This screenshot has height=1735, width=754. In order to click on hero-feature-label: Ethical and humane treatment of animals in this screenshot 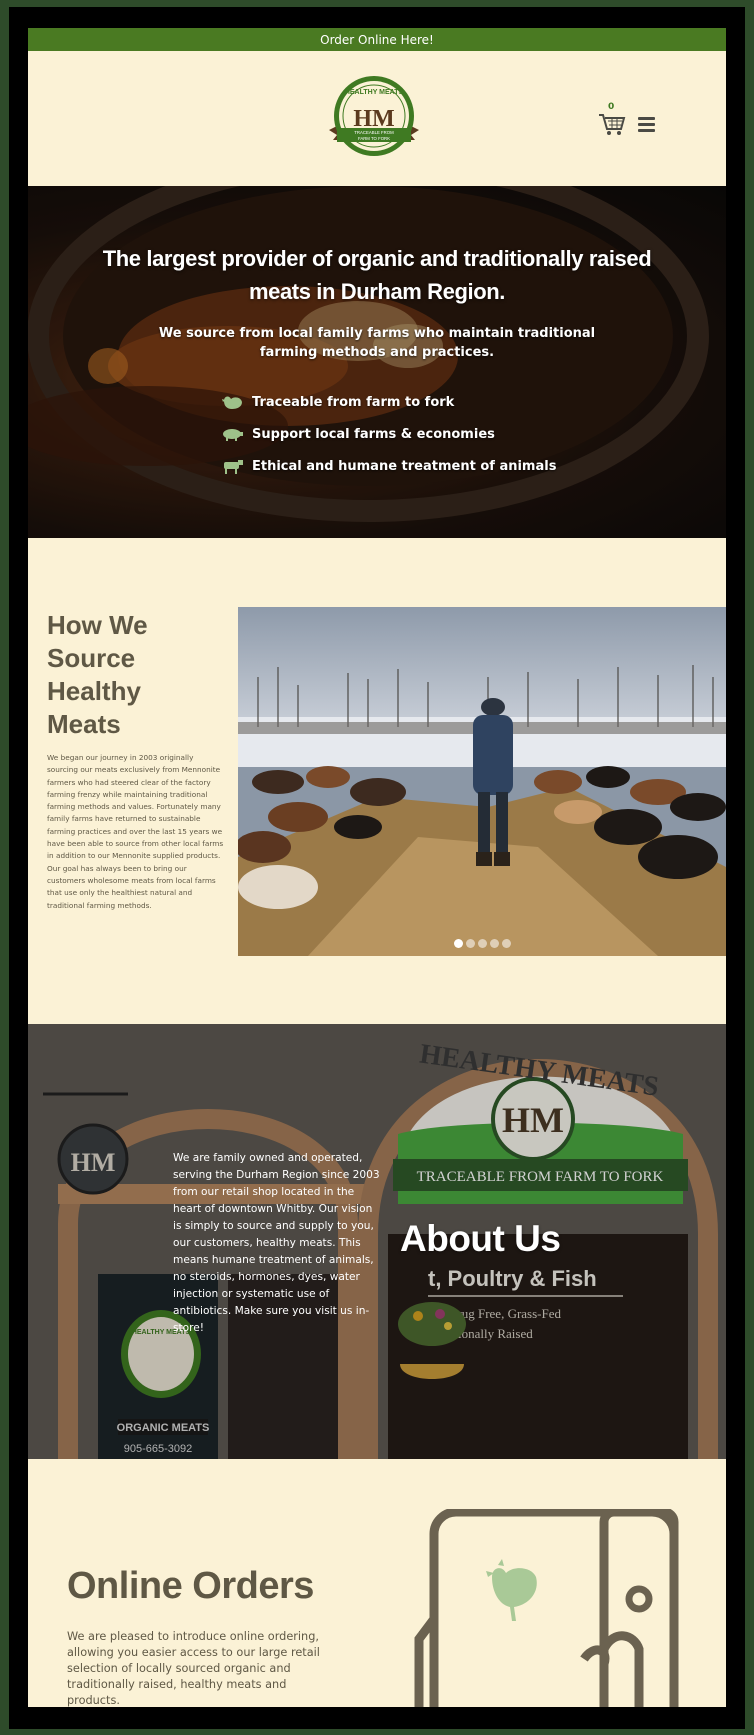, I will do `click(404, 466)`.